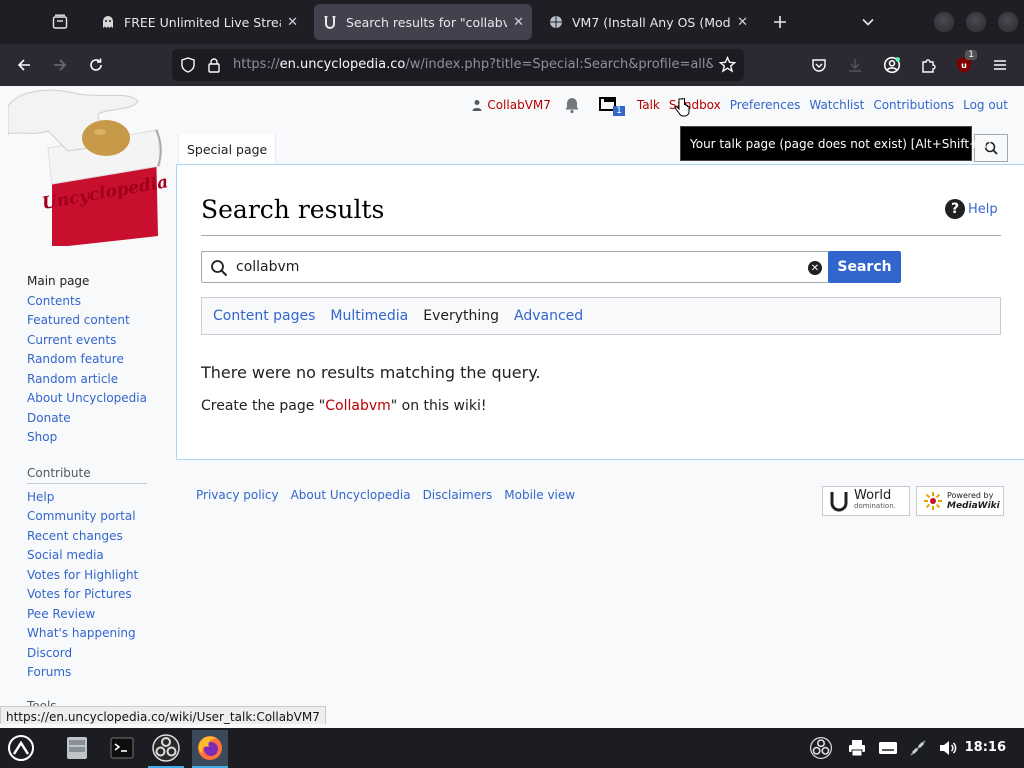  I want to click on pocket-icon, so click(819, 65).